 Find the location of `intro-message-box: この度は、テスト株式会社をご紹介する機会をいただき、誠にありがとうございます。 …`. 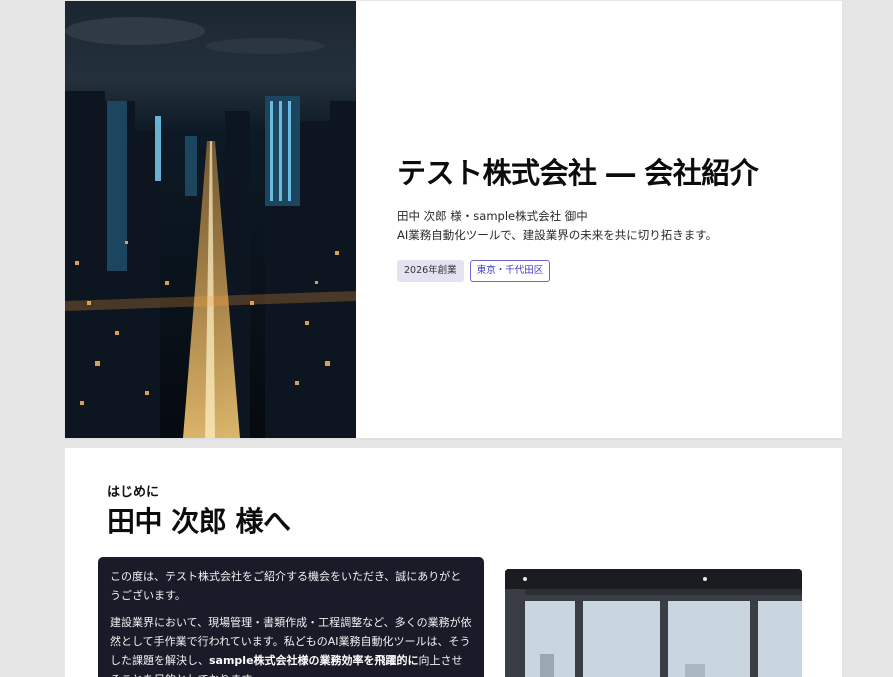

intro-message-box: この度は、テスト株式会社をご紹介する機会をいただき、誠にありがとうございます。 … is located at coordinates (291, 617).